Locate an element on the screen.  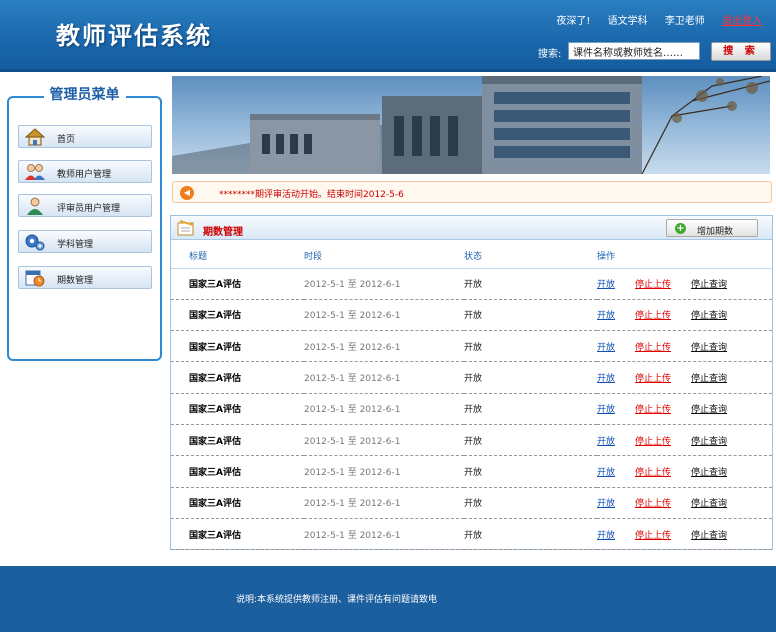
menu-item-subjects: 学科管理 is located at coordinates (85, 241).